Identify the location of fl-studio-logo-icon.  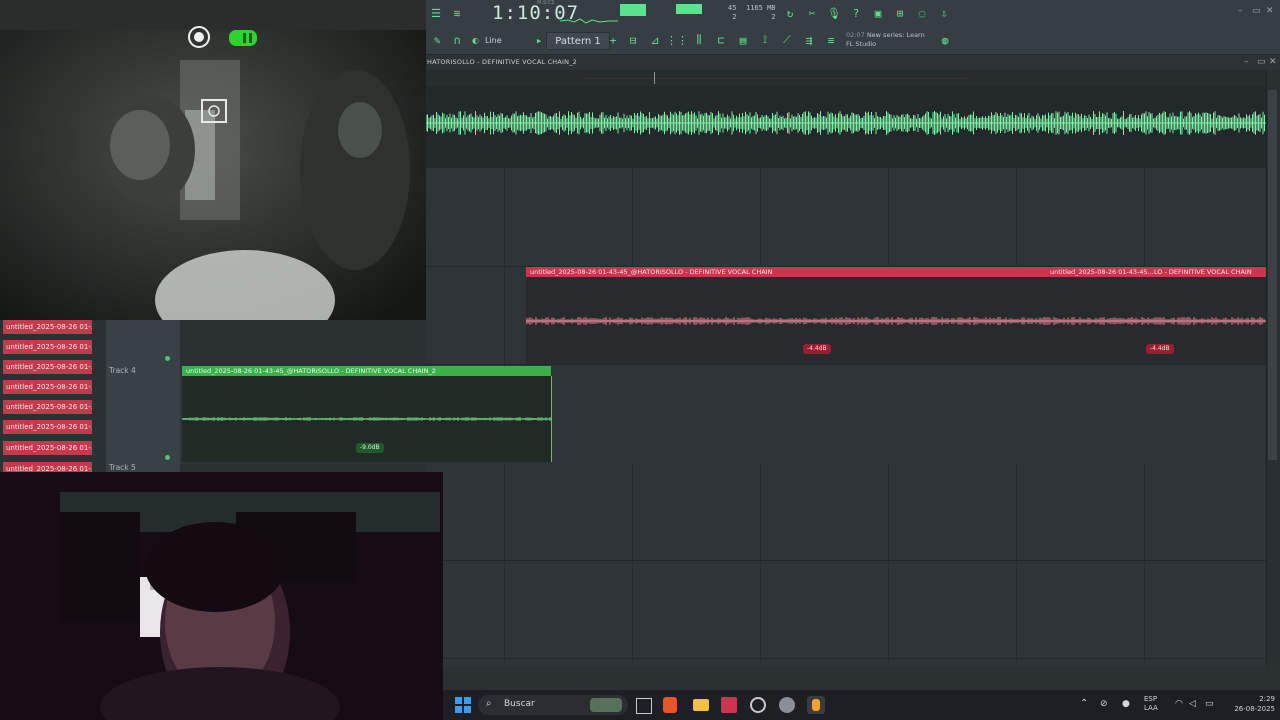
(816, 705).